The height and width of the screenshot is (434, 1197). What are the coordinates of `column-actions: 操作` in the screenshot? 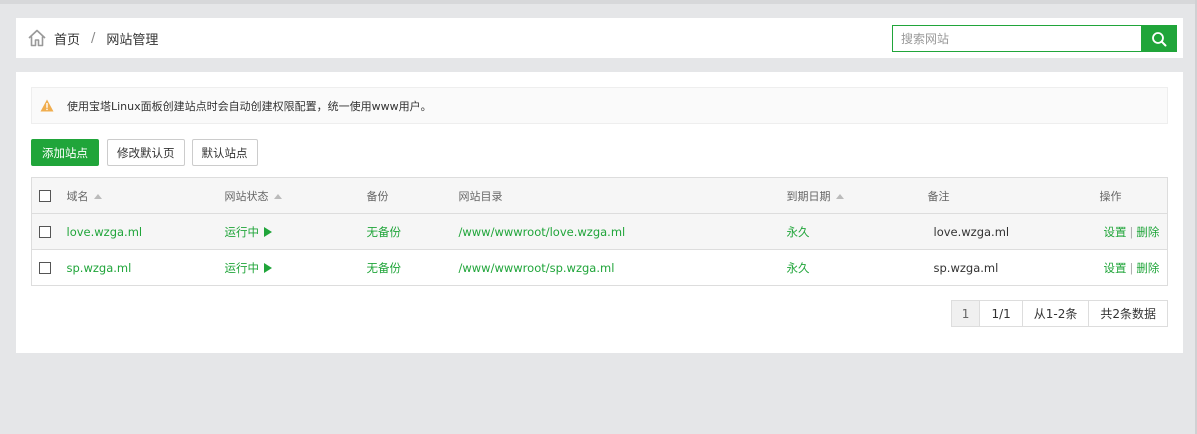 It's located at (1133, 195).